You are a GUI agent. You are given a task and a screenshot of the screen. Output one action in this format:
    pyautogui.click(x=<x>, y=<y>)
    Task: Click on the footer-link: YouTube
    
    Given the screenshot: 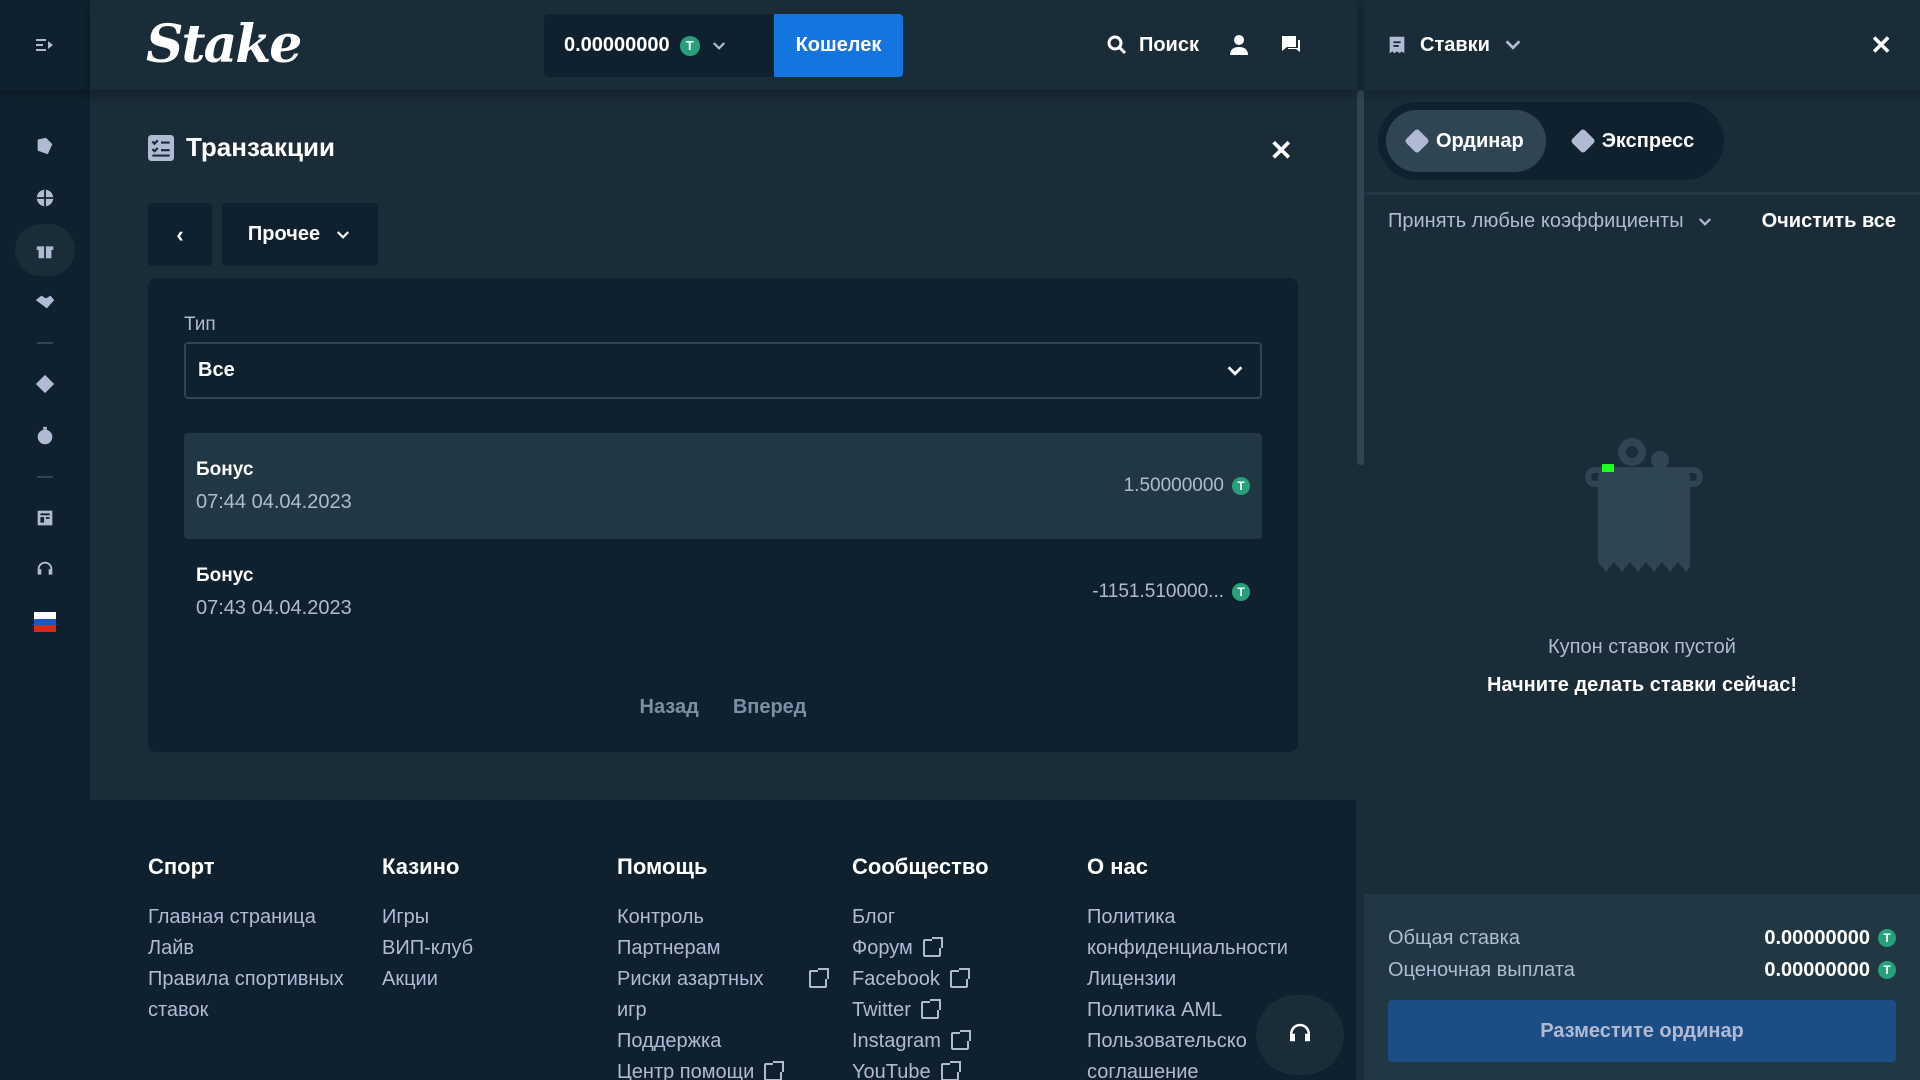 What is the action you would take?
    pyautogui.click(x=962, y=1068)
    